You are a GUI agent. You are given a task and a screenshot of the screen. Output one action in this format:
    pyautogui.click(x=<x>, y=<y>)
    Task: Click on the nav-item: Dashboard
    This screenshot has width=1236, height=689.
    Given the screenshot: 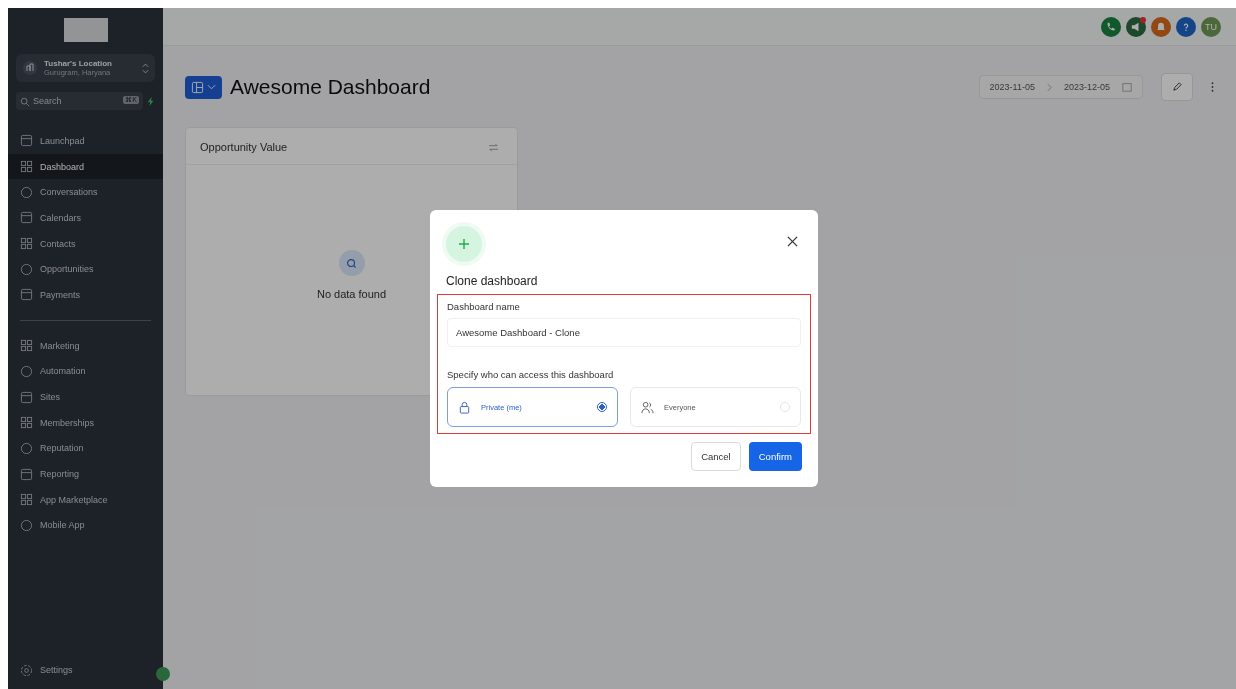 What is the action you would take?
    pyautogui.click(x=85, y=166)
    